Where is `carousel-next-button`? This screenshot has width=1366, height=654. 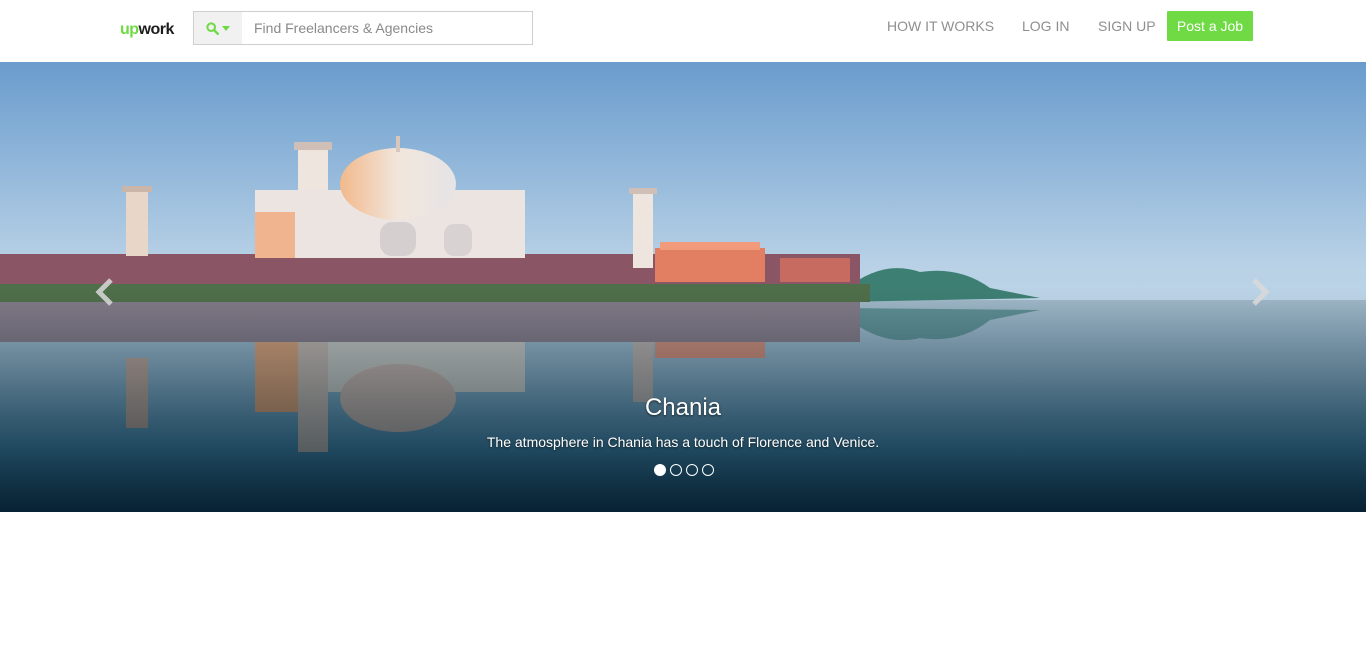
carousel-next-button is located at coordinates (1260, 294).